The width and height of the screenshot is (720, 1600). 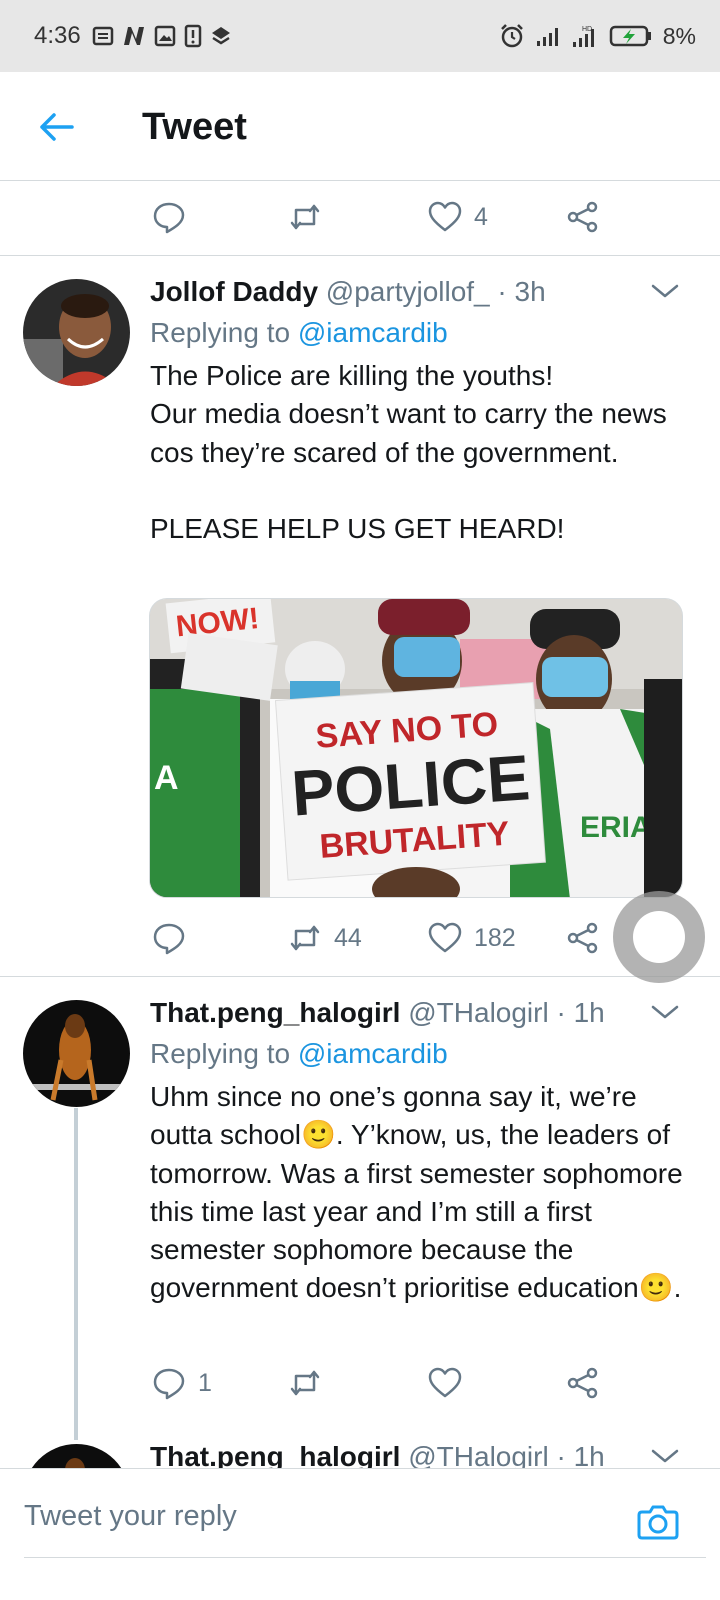 I want to click on shirt-right-text: ERIA, so click(x=616, y=827).